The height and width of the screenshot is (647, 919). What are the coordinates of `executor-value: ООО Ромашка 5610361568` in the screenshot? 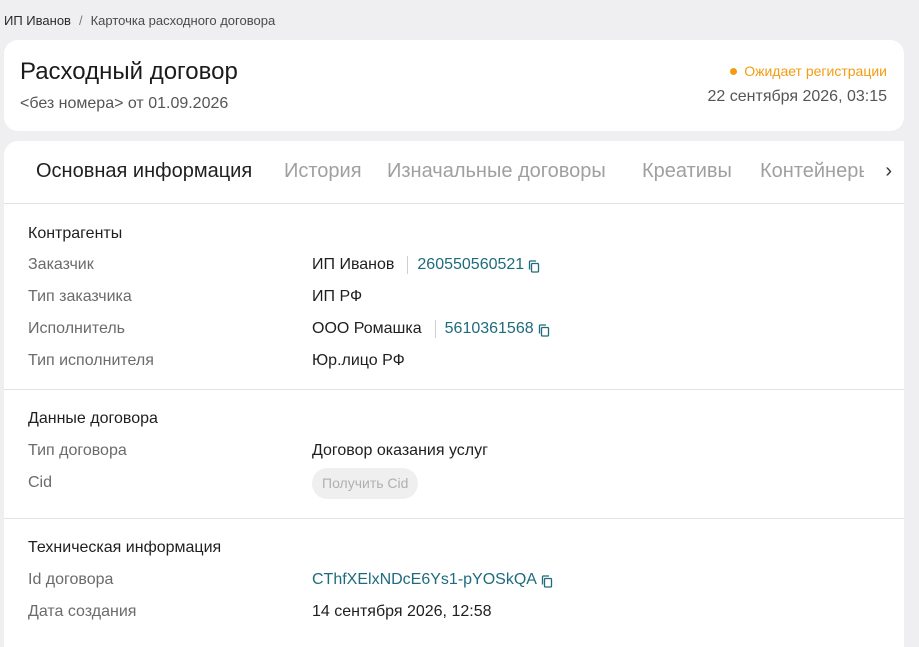 It's located at (431, 329).